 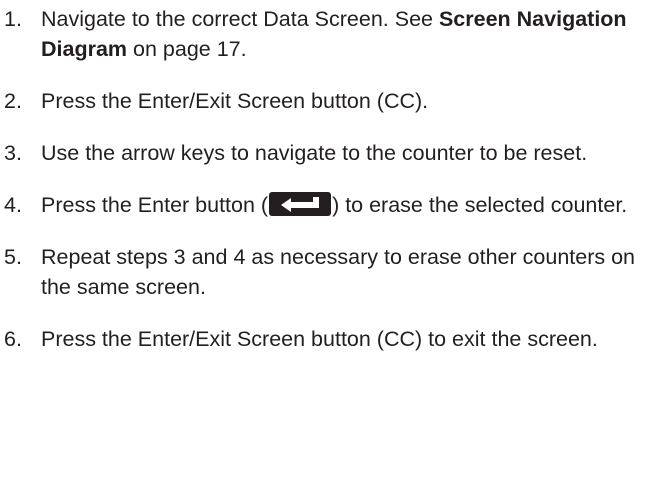 I want to click on step-number: 4., so click(x=13, y=205).